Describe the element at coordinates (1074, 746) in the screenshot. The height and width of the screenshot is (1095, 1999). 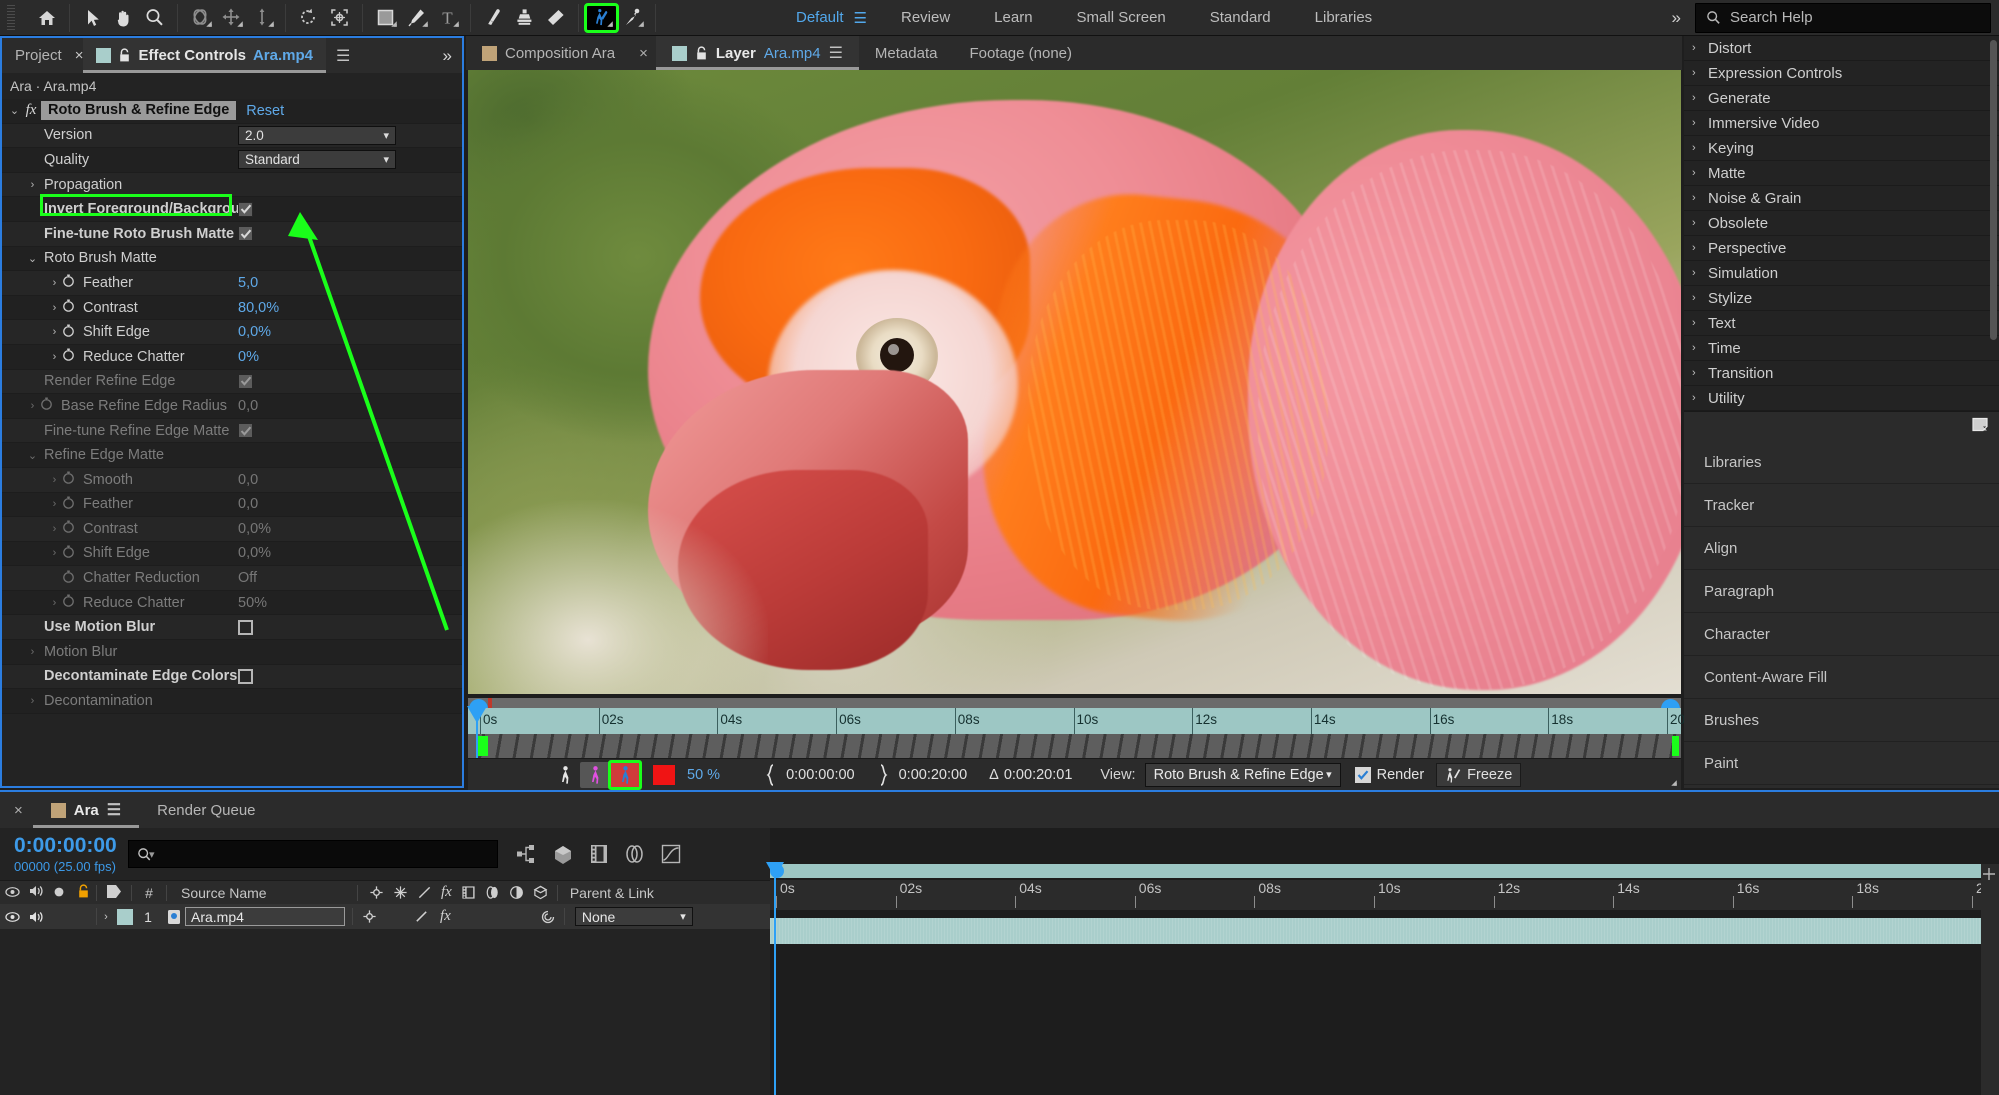
I see `viewer-roto-span-bar` at that location.